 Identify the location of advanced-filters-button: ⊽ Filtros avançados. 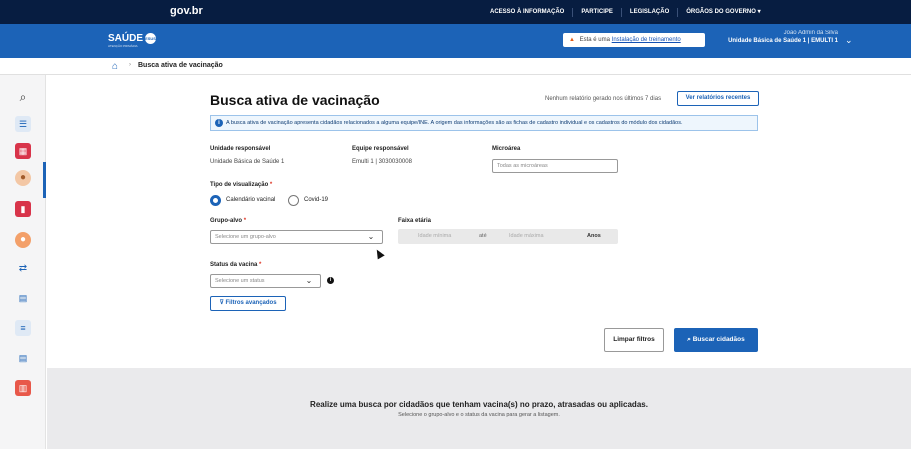
(248, 303).